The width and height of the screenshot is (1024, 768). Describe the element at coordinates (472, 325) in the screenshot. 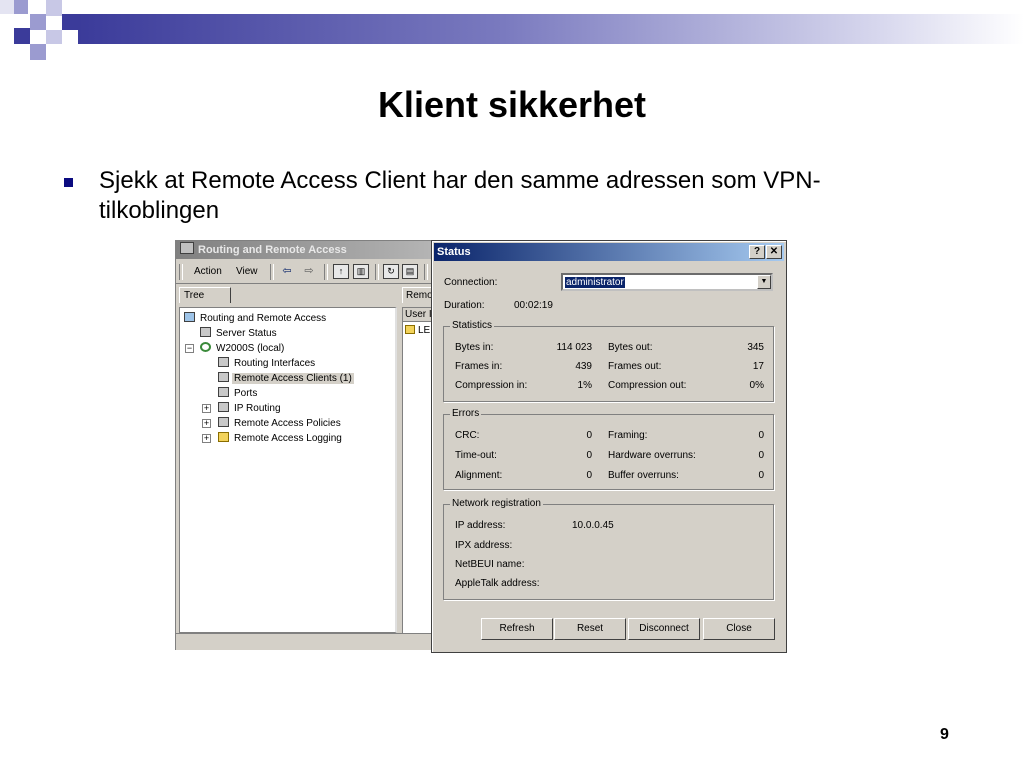

I see `group-title: Statistics` at that location.